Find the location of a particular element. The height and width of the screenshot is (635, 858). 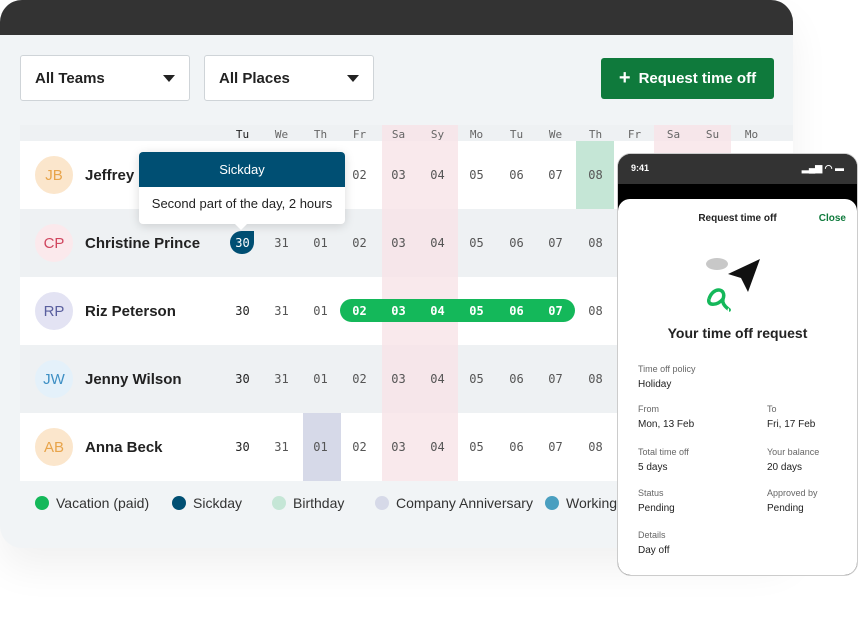

field-label: Status is located at coordinates (651, 493).